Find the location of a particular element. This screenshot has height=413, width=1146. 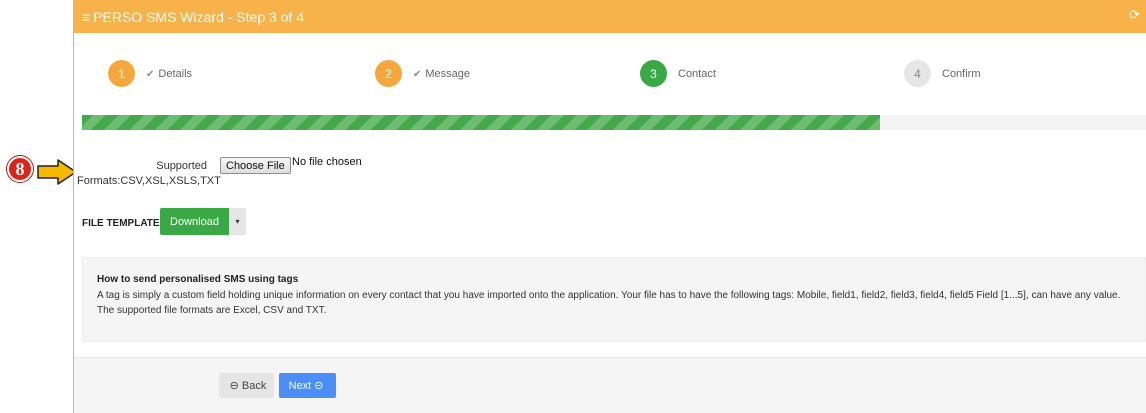

back-button: ⊖ Back is located at coordinates (246, 385).